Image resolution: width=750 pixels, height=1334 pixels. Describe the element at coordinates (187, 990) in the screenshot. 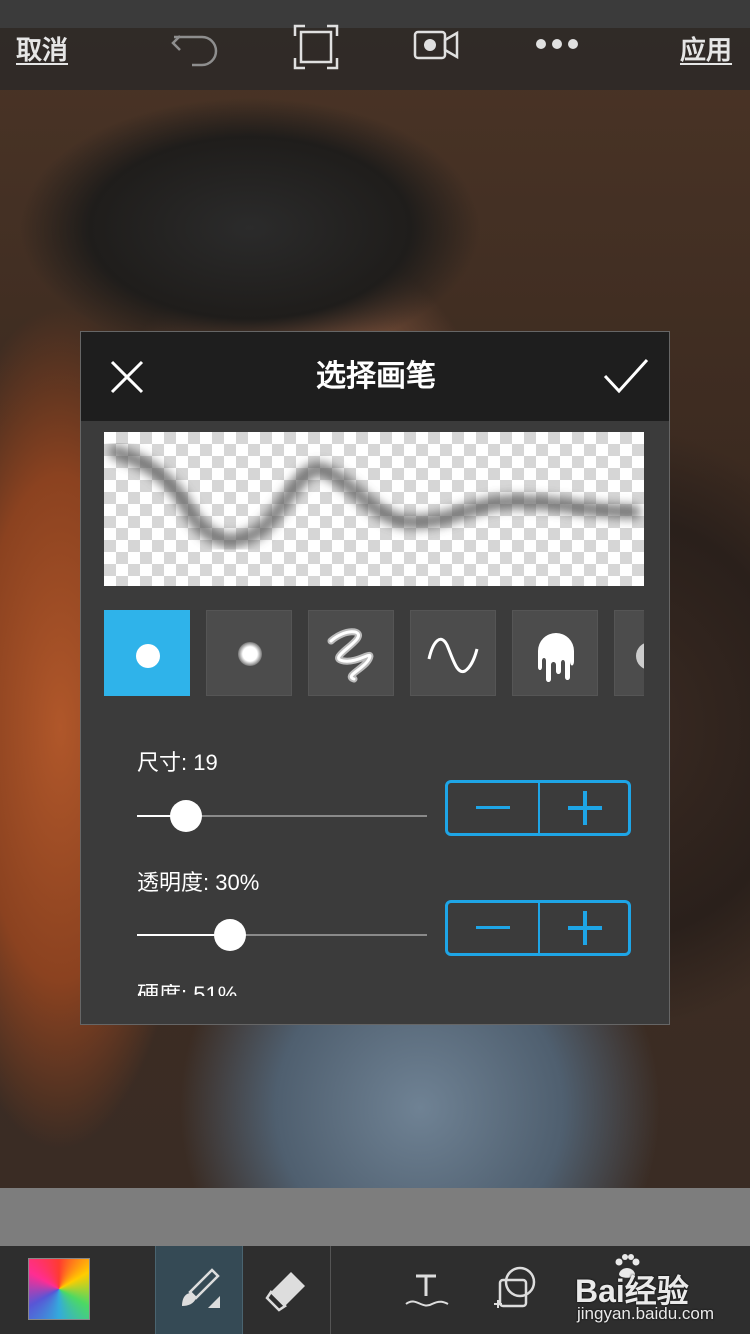

I see `hardness-label: 硬度: 51%` at that location.